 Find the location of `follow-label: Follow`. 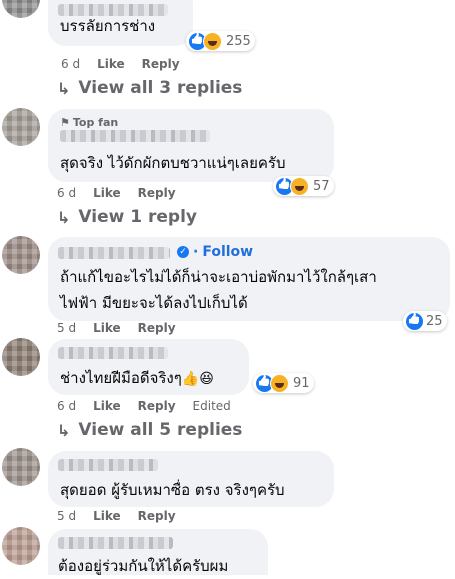

follow-label: Follow is located at coordinates (228, 252).